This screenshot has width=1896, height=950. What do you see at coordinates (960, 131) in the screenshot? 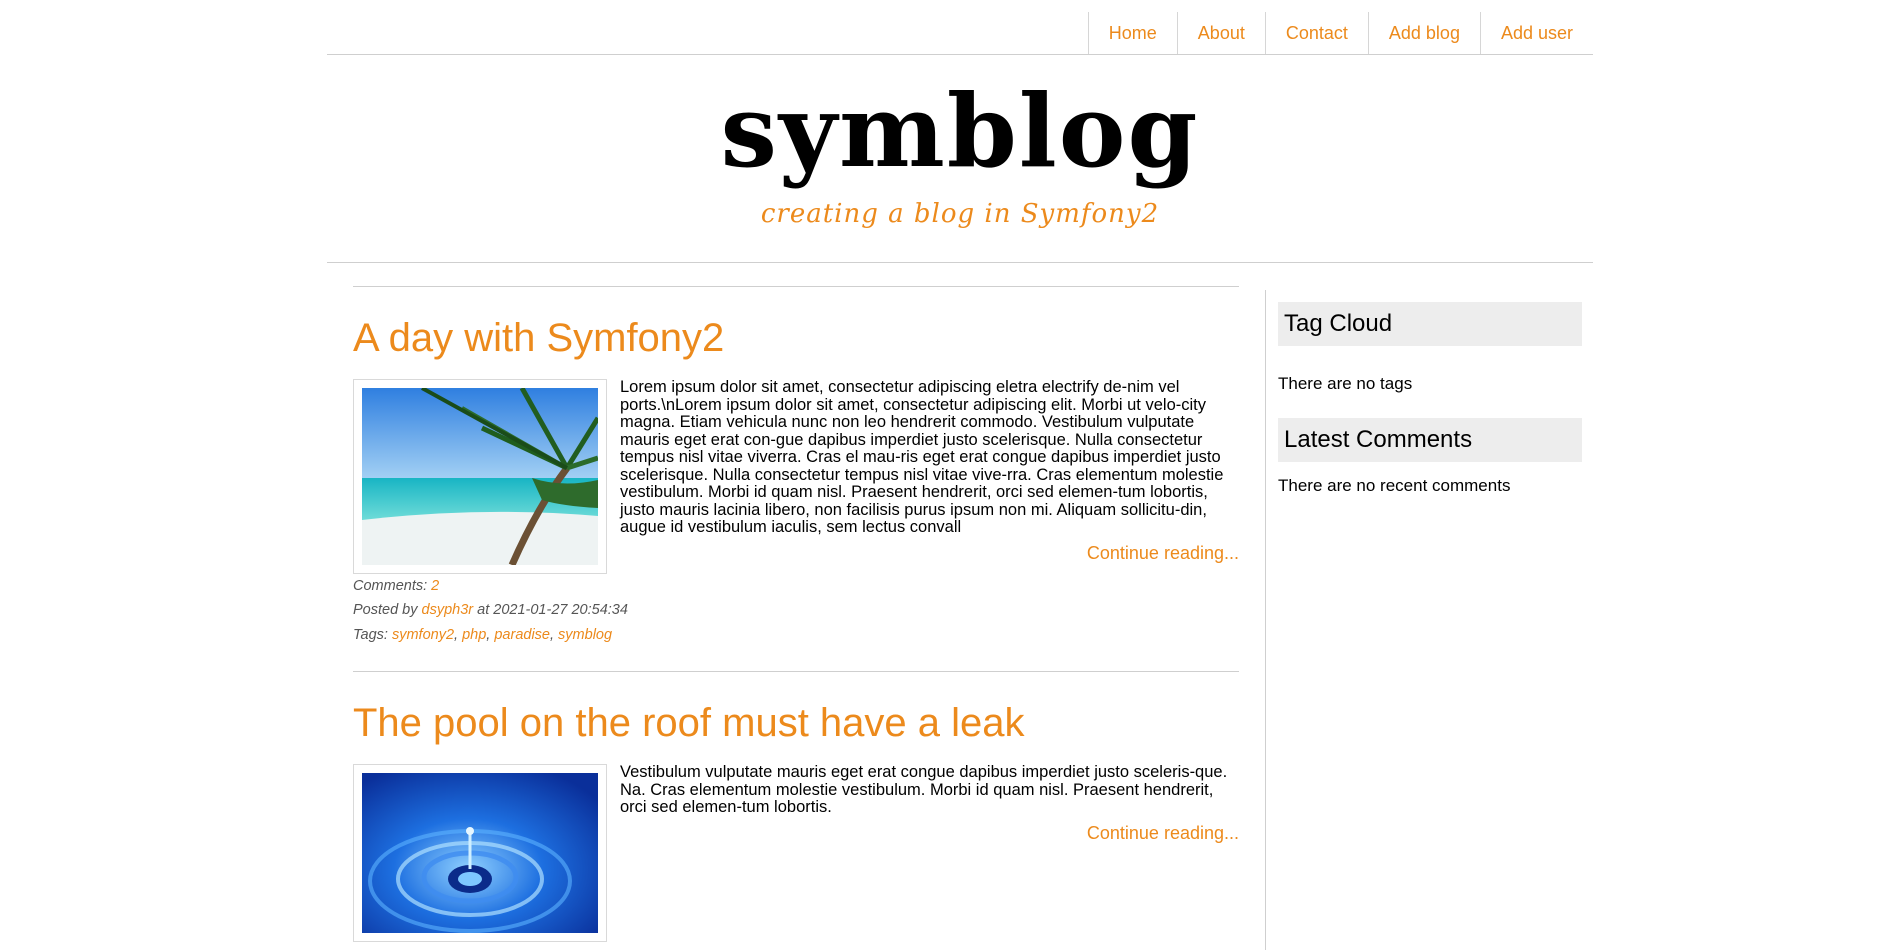
I see `site-logo-title: symblog` at bounding box center [960, 131].